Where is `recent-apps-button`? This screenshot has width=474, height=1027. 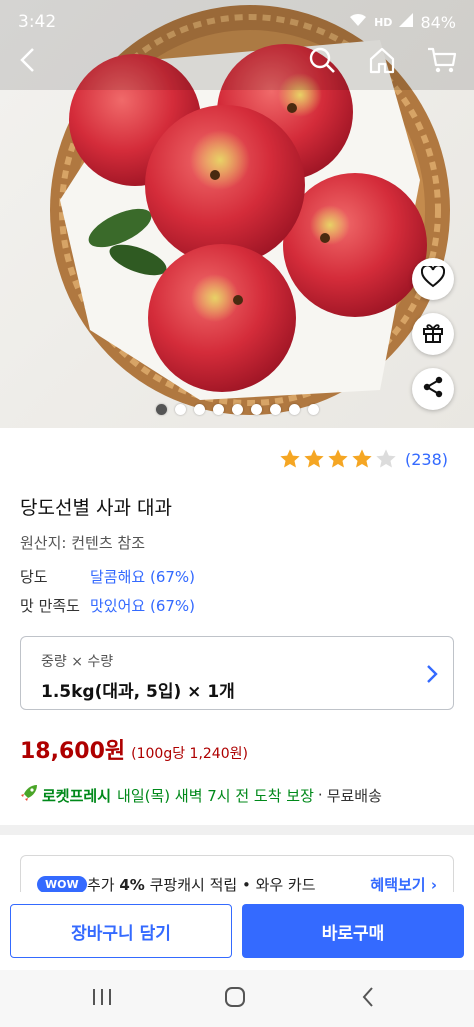
recent-apps-button is located at coordinates (102, 999).